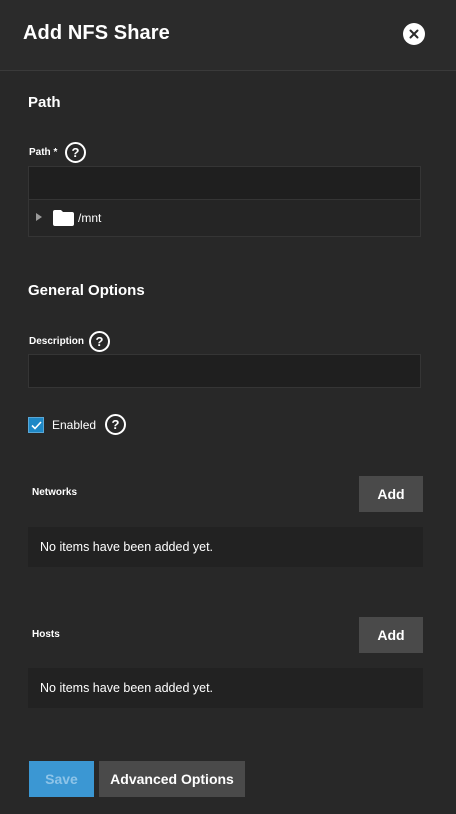 Image resolution: width=456 pixels, height=814 pixels. I want to click on enabled-label: Enabled, so click(74, 425).